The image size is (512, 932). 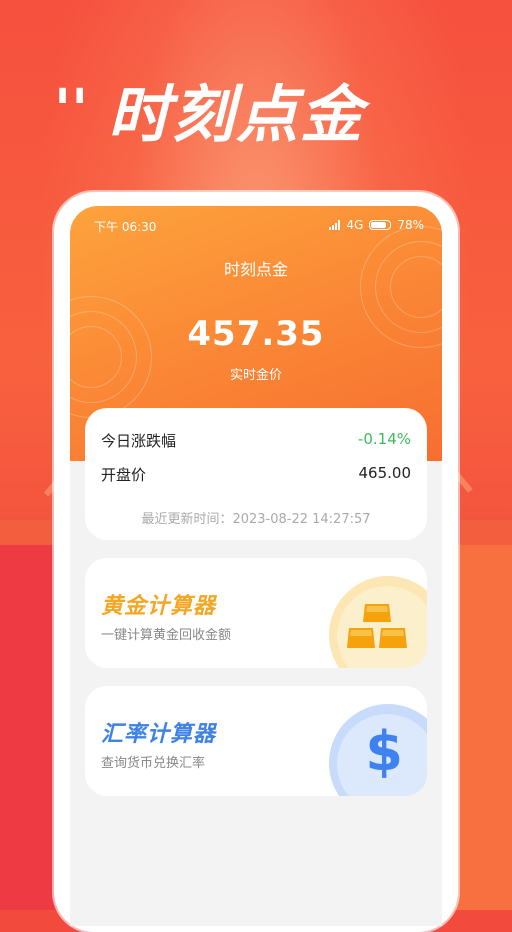 What do you see at coordinates (256, 741) in the screenshot?
I see `exchange-calculator-card: 汇率计算器 查询货币兑换汇率 $` at bounding box center [256, 741].